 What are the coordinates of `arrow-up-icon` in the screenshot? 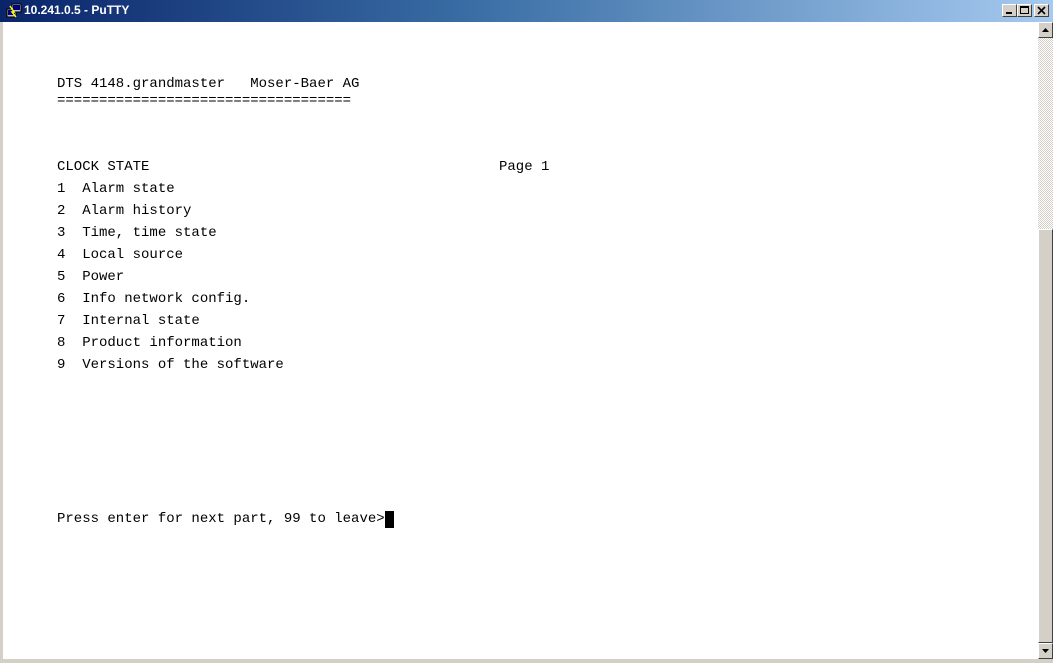 It's located at (1045, 30).